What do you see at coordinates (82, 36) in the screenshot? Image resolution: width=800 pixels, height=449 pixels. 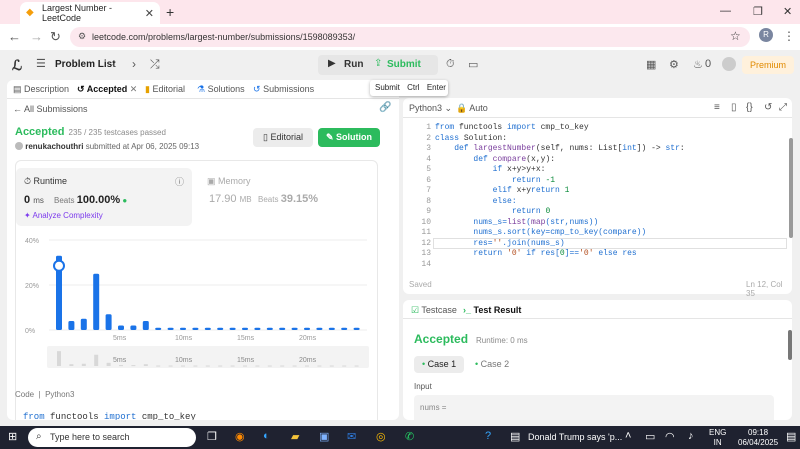 I see `site-info-icon: ⚙` at bounding box center [82, 36].